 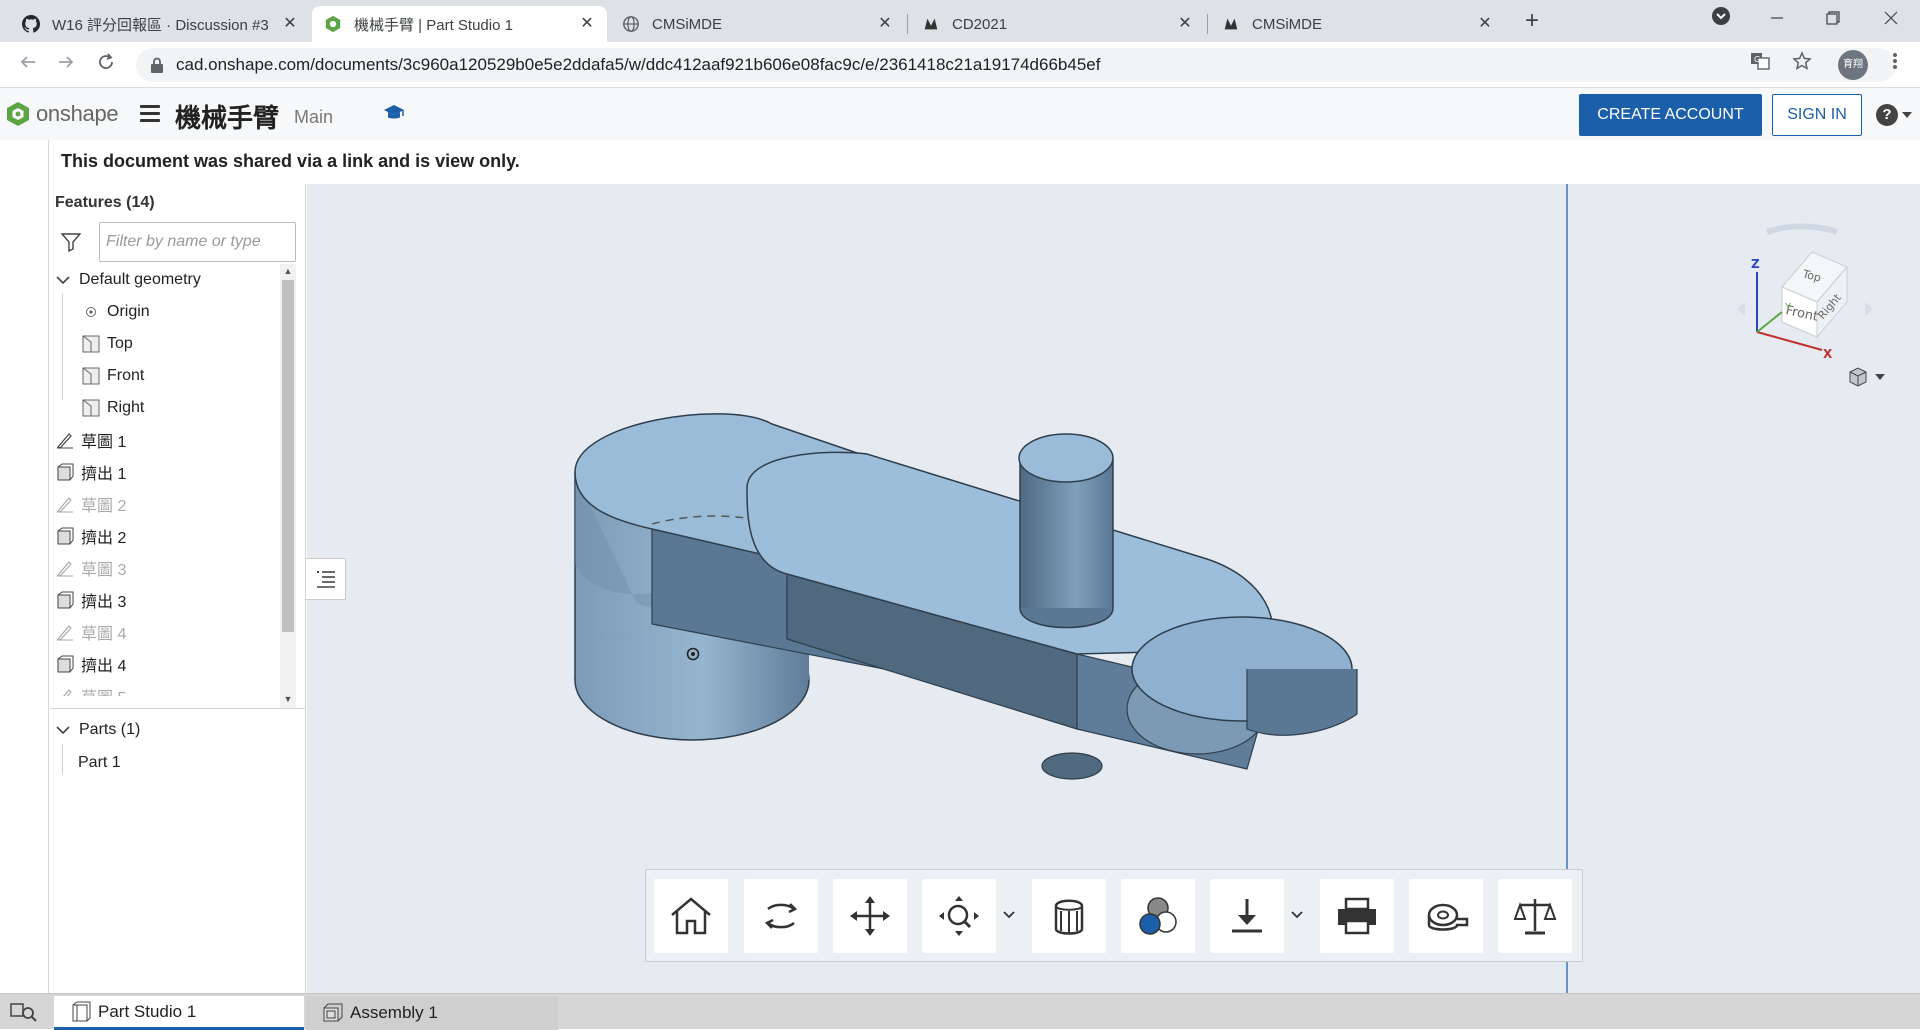 I want to click on filter-icon, so click(x=71, y=242).